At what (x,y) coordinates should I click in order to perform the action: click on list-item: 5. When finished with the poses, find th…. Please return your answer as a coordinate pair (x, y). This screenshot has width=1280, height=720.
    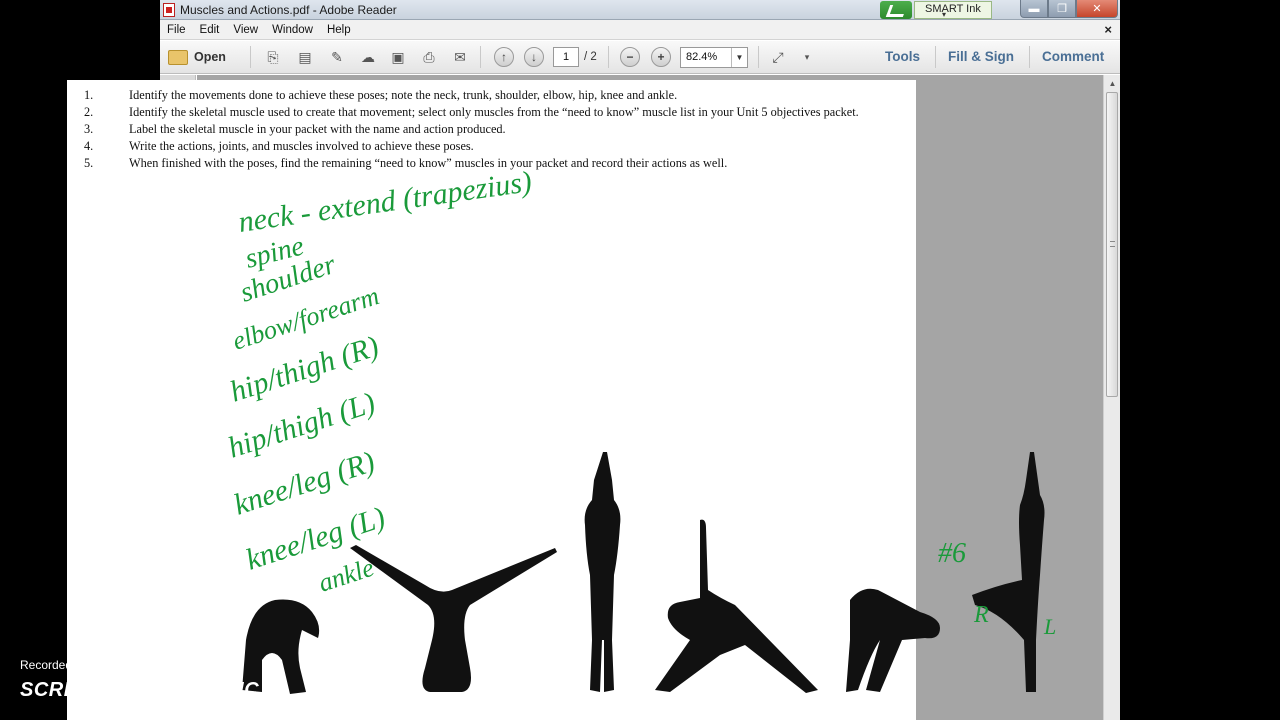
    Looking at the image, I should click on (481, 163).